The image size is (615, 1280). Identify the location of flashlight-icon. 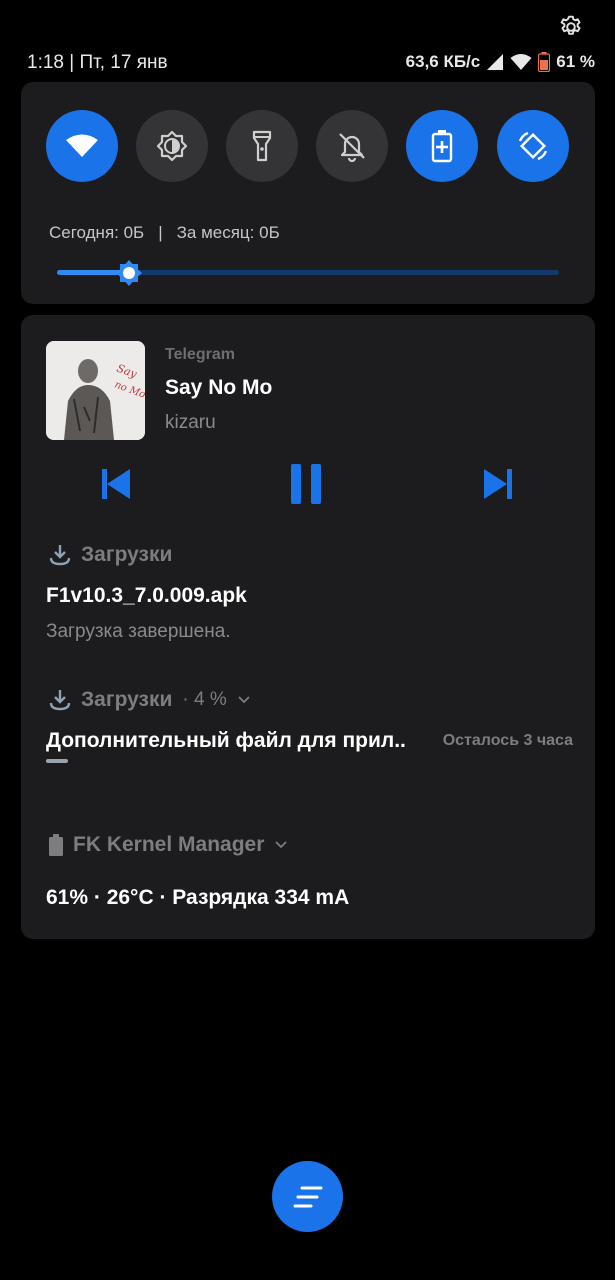
(262, 146).